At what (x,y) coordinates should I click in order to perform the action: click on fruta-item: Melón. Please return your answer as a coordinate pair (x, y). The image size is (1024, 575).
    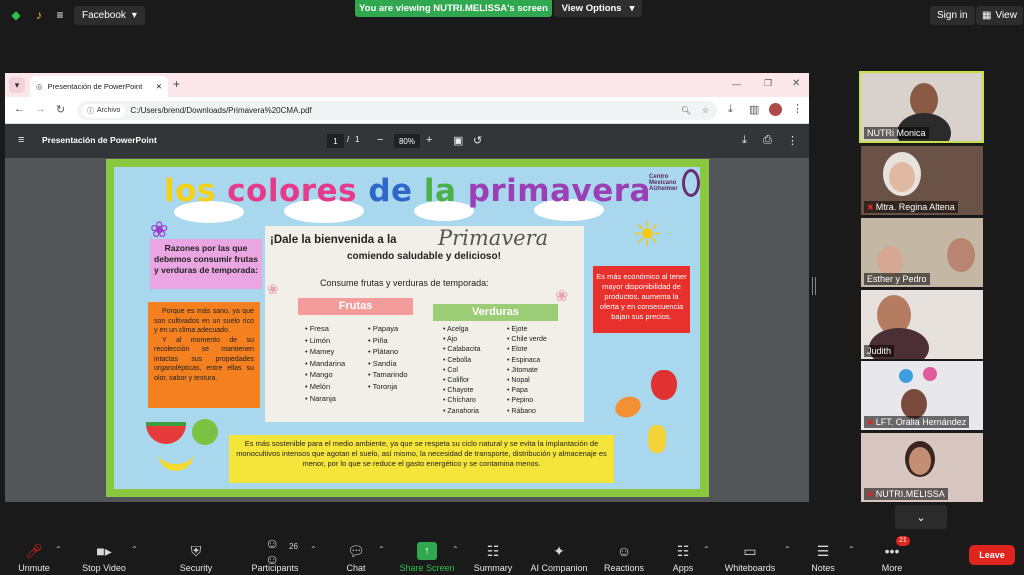
    Looking at the image, I should click on (325, 387).